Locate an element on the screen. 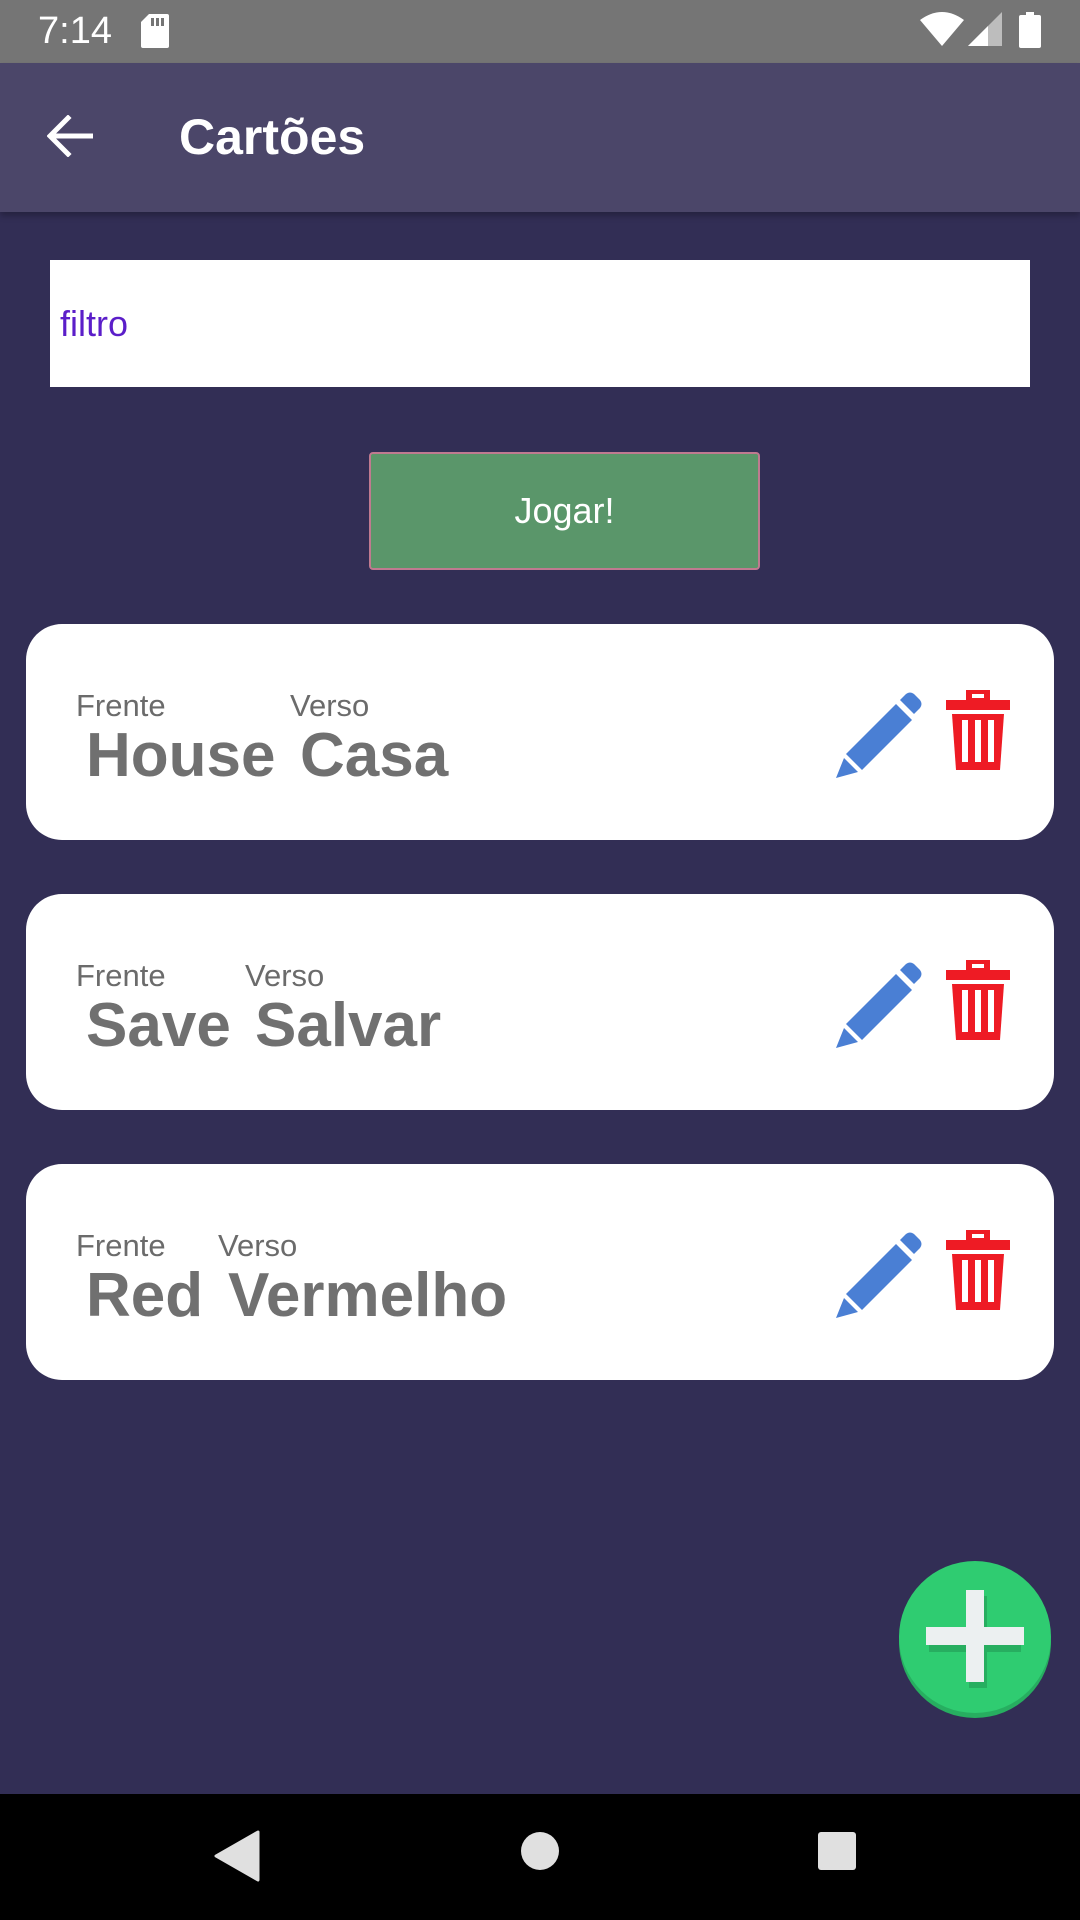 The width and height of the screenshot is (1080, 1920). nav-recents-icon is located at coordinates (837, 1853).